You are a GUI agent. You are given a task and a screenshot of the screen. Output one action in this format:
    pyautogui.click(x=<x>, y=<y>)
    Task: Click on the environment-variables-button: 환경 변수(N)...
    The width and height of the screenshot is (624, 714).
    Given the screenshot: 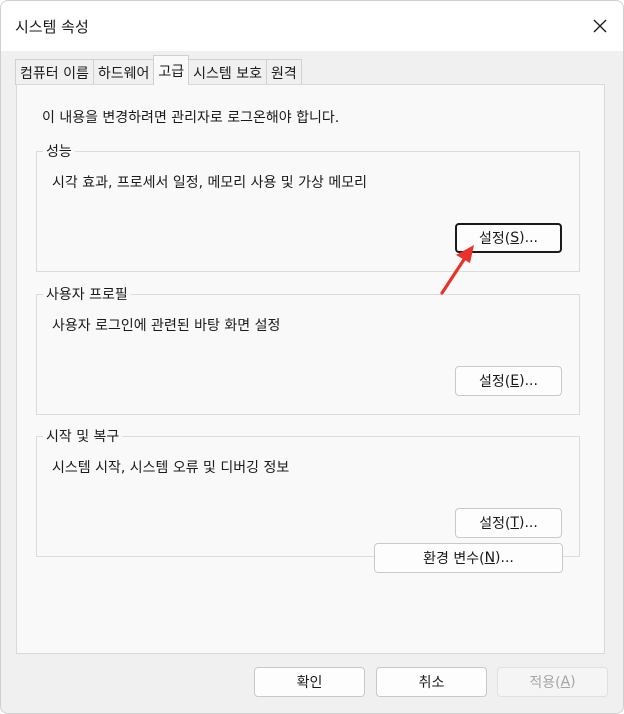 What is the action you would take?
    pyautogui.click(x=468, y=558)
    